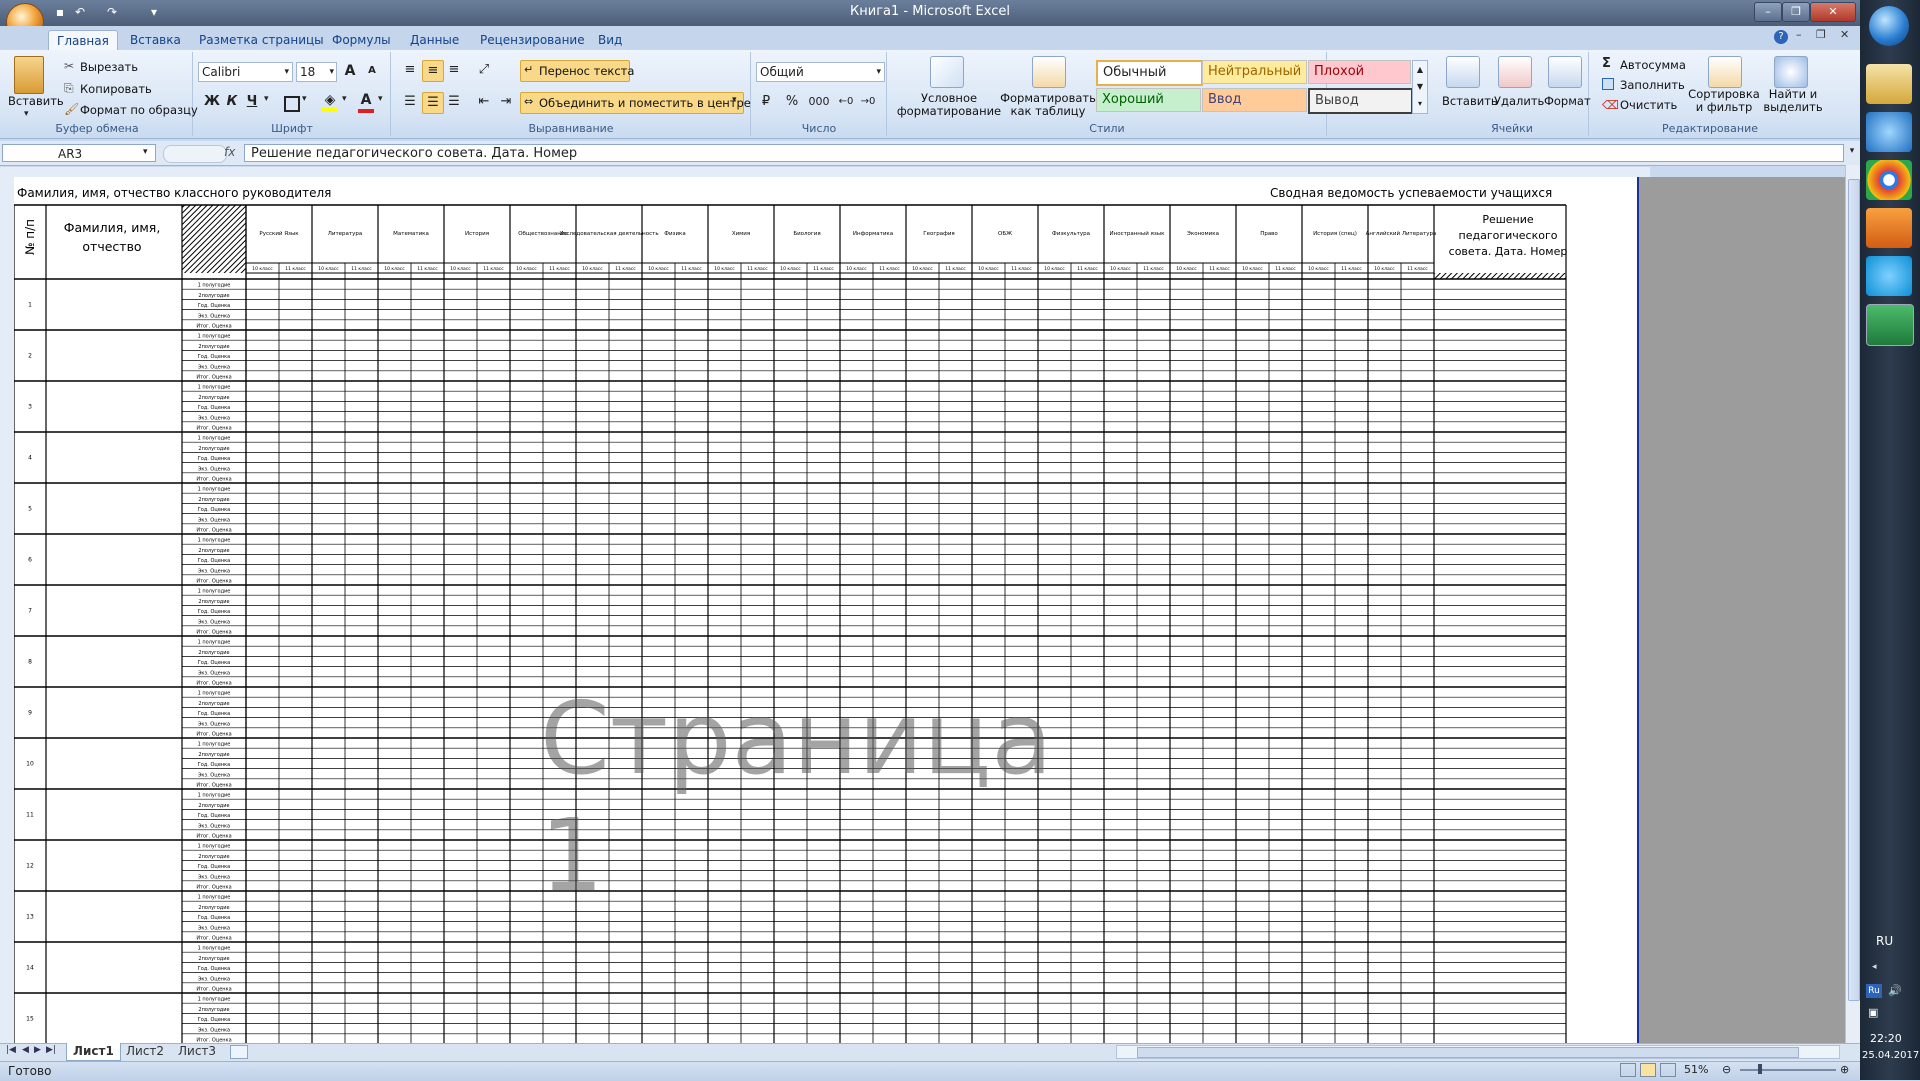  What do you see at coordinates (80, 13) in the screenshot?
I see `undo-icon: ↶` at bounding box center [80, 13].